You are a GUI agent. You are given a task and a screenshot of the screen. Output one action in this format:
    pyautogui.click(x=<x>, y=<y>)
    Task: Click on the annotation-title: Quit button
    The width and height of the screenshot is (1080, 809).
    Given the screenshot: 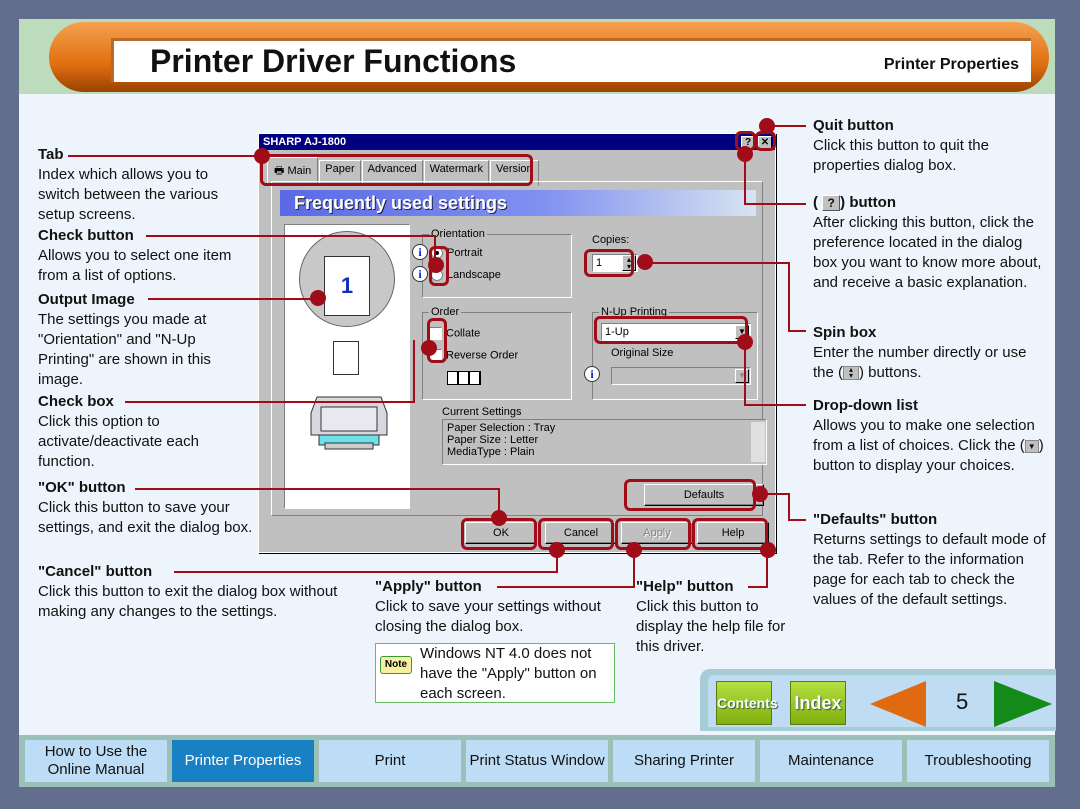 What is the action you would take?
    pyautogui.click(x=853, y=125)
    